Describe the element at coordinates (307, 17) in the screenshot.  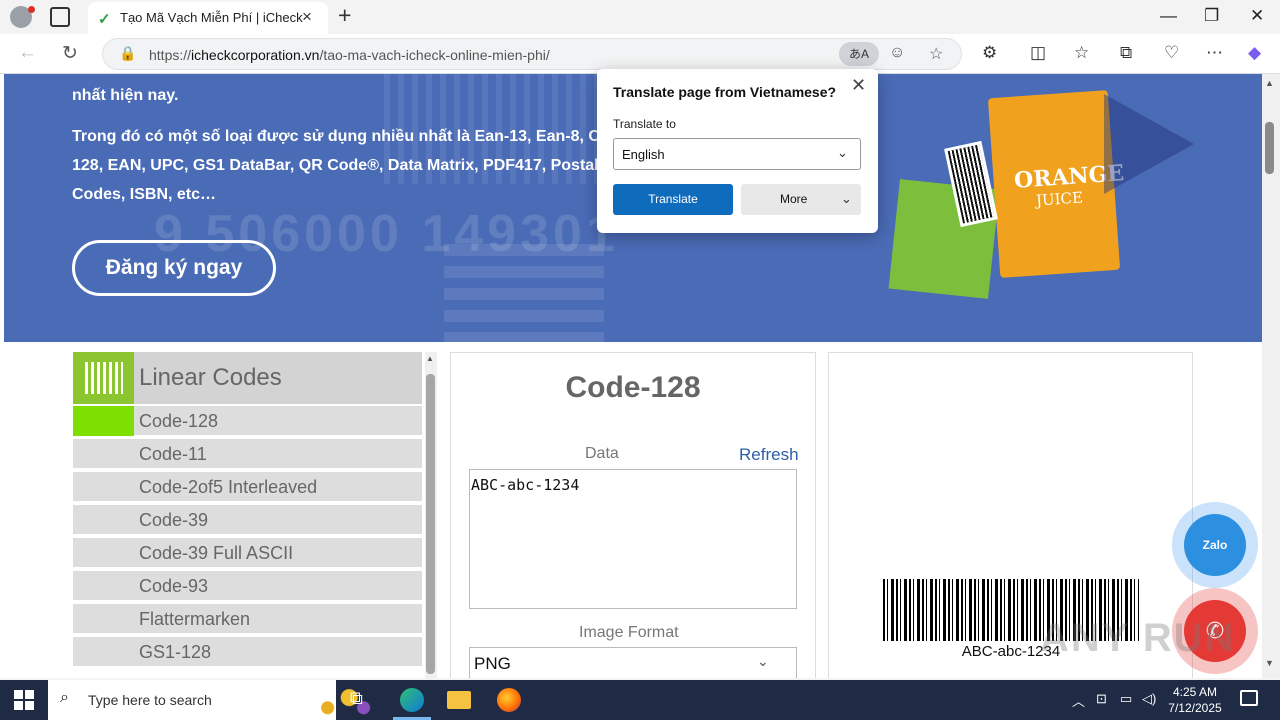
I see `tab-close-icon: ×` at that location.